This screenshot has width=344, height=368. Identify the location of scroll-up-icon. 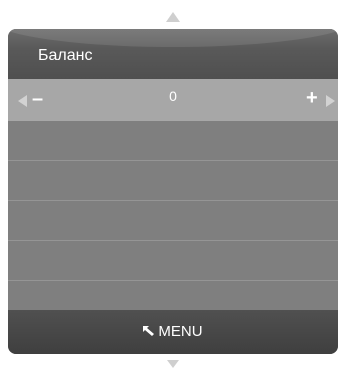
(173, 17).